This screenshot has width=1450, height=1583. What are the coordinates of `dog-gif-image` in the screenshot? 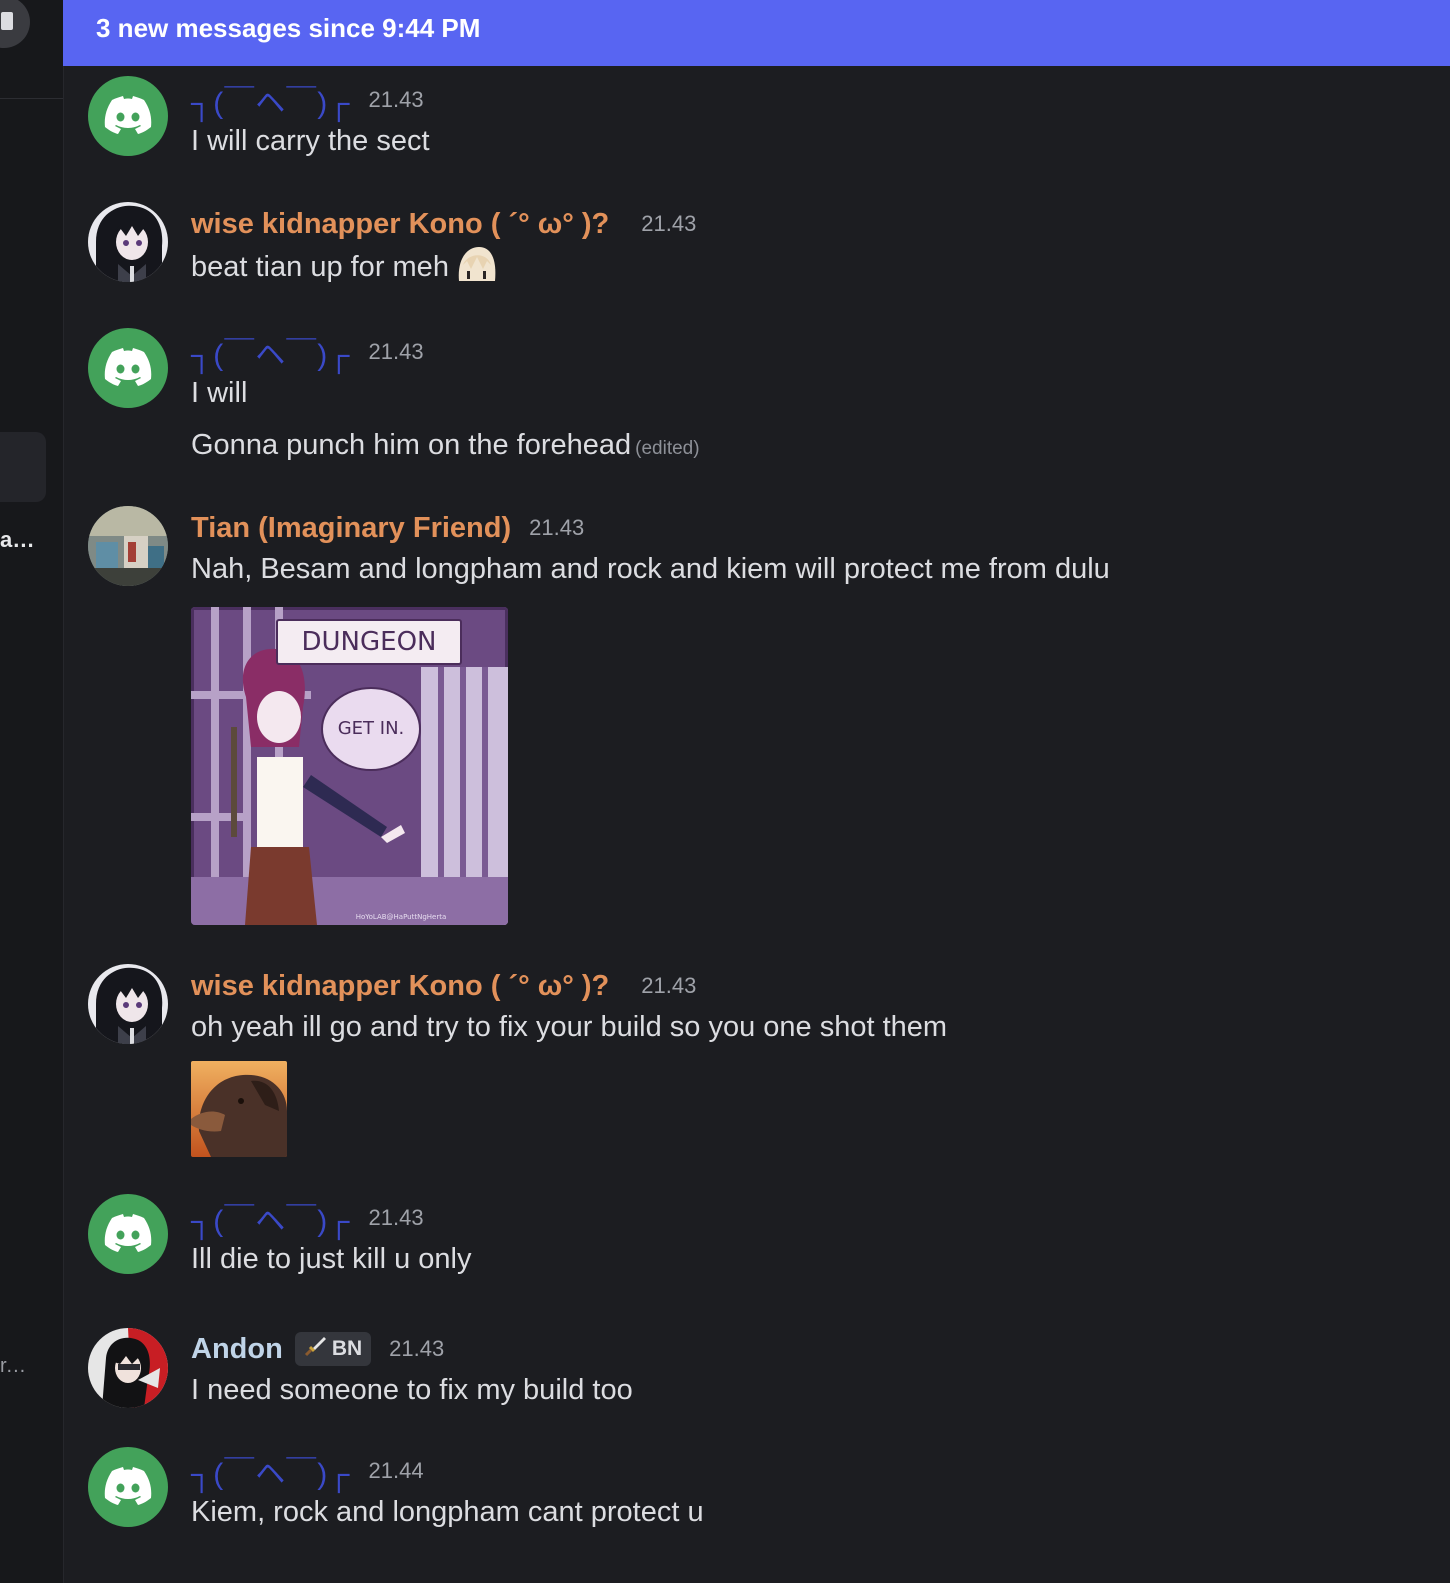 It's located at (239, 1109).